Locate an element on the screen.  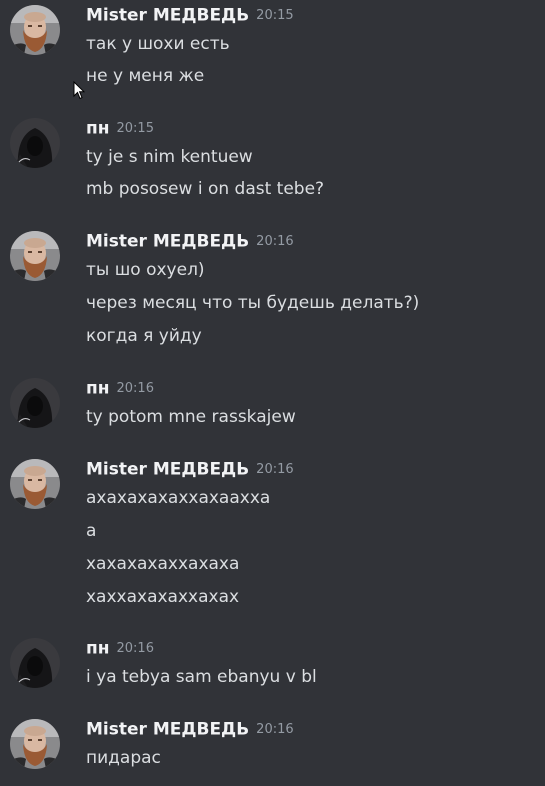
message-text: хаххахахаххахах is located at coordinates (163, 597).